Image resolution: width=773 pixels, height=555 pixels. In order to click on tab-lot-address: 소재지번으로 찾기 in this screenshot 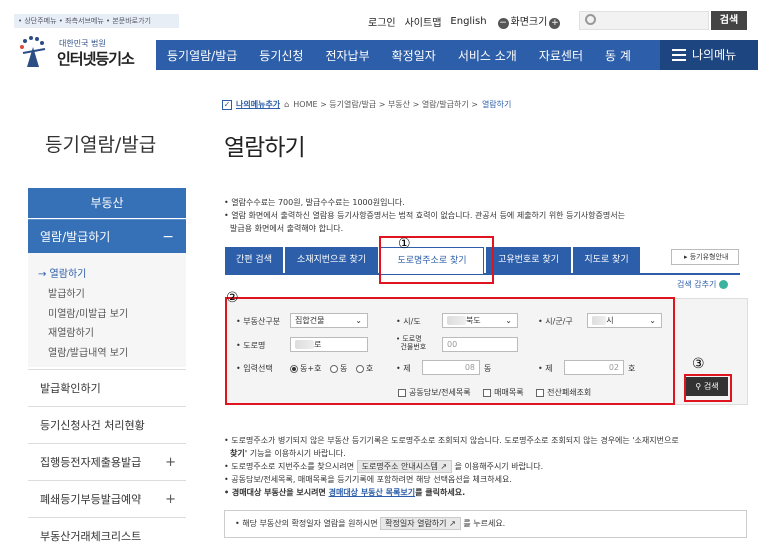, I will do `click(331, 260)`.